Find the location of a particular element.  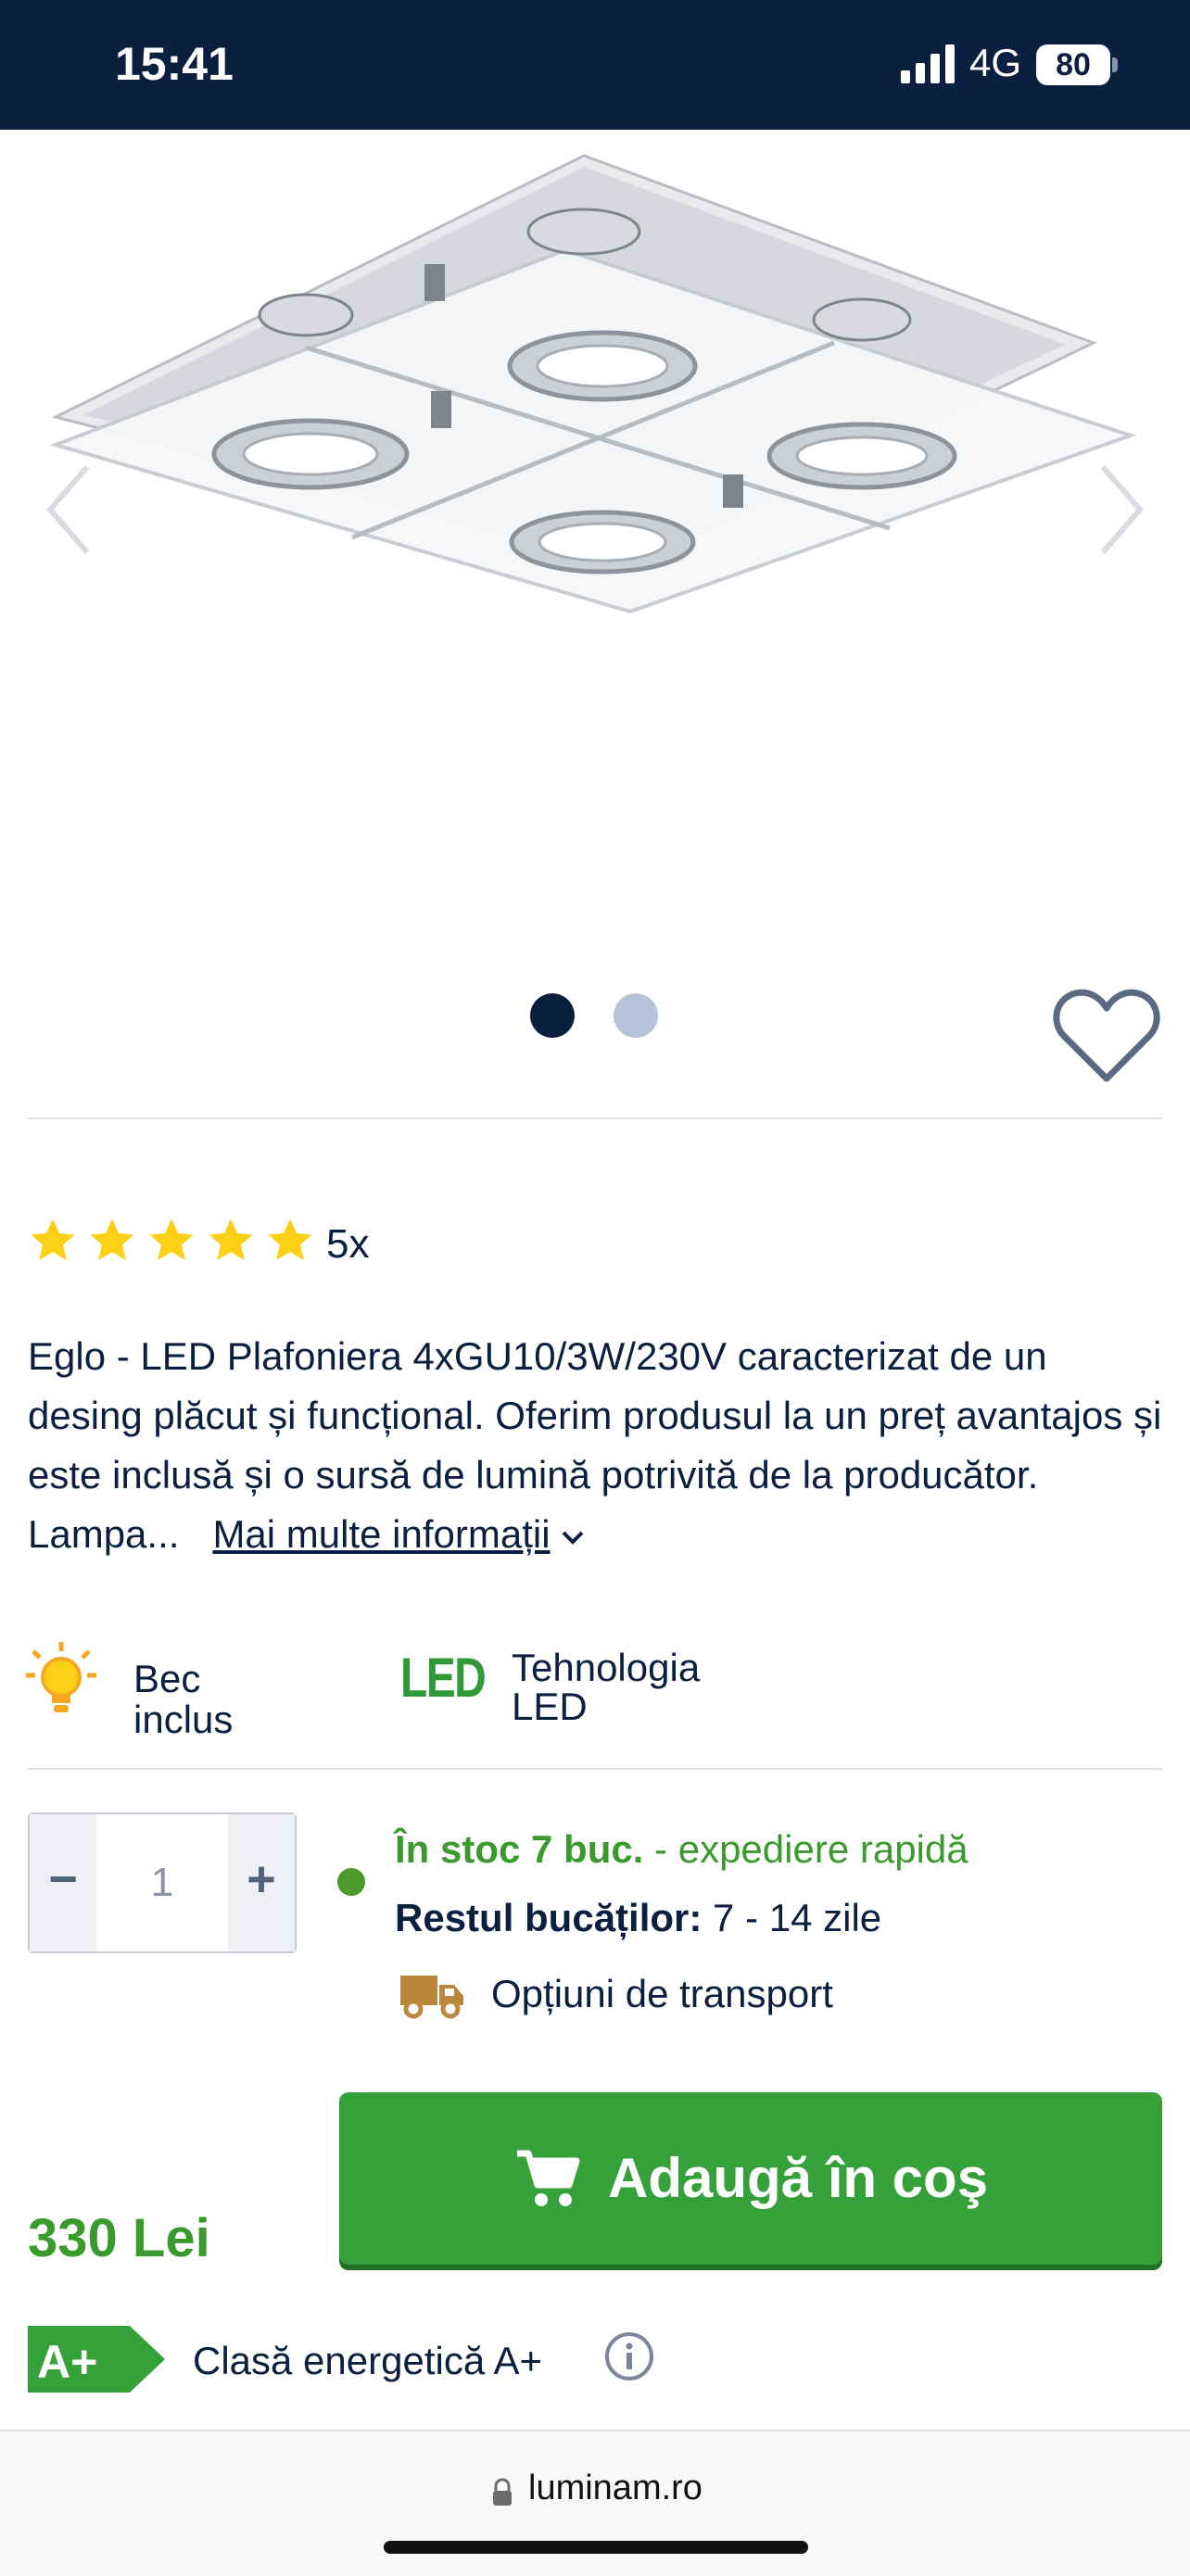

feature-label-line2: LED is located at coordinates (550, 1706).